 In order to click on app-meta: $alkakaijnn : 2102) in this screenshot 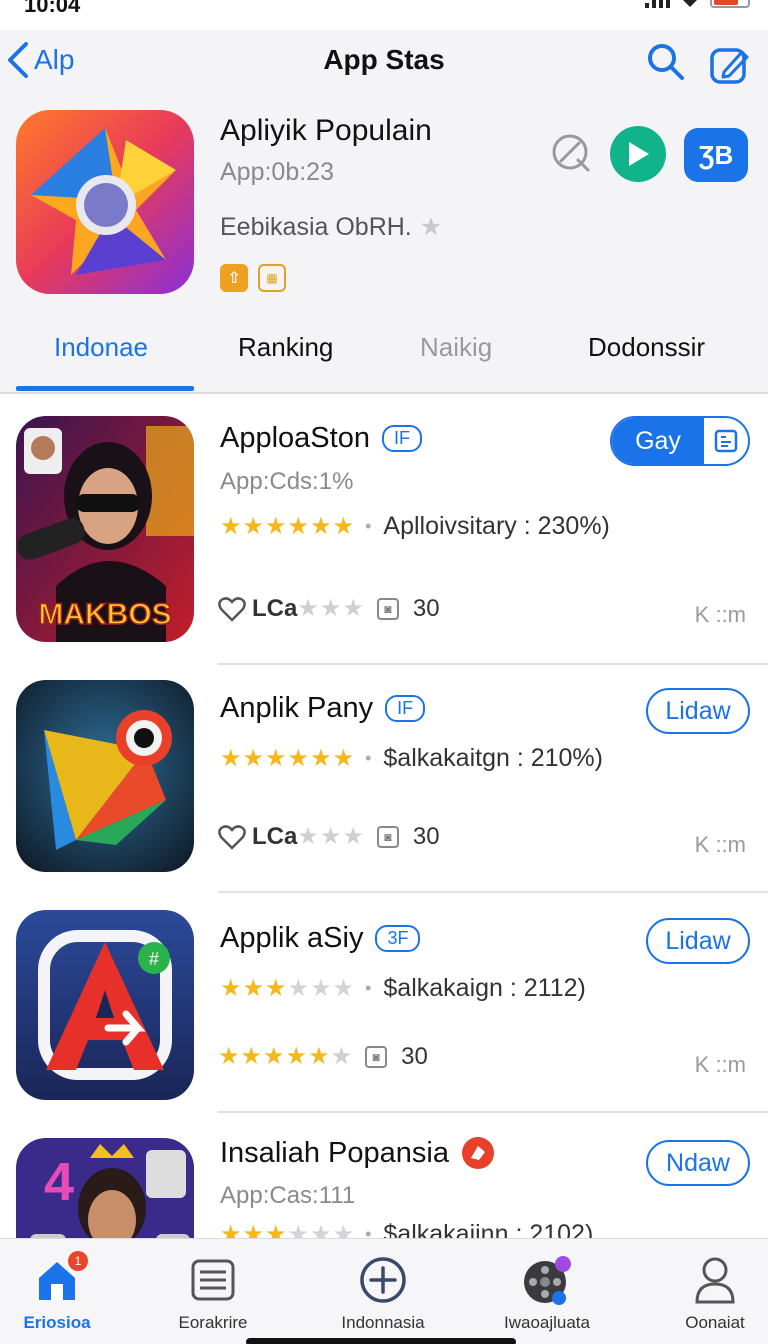, I will do `click(488, 1229)`.